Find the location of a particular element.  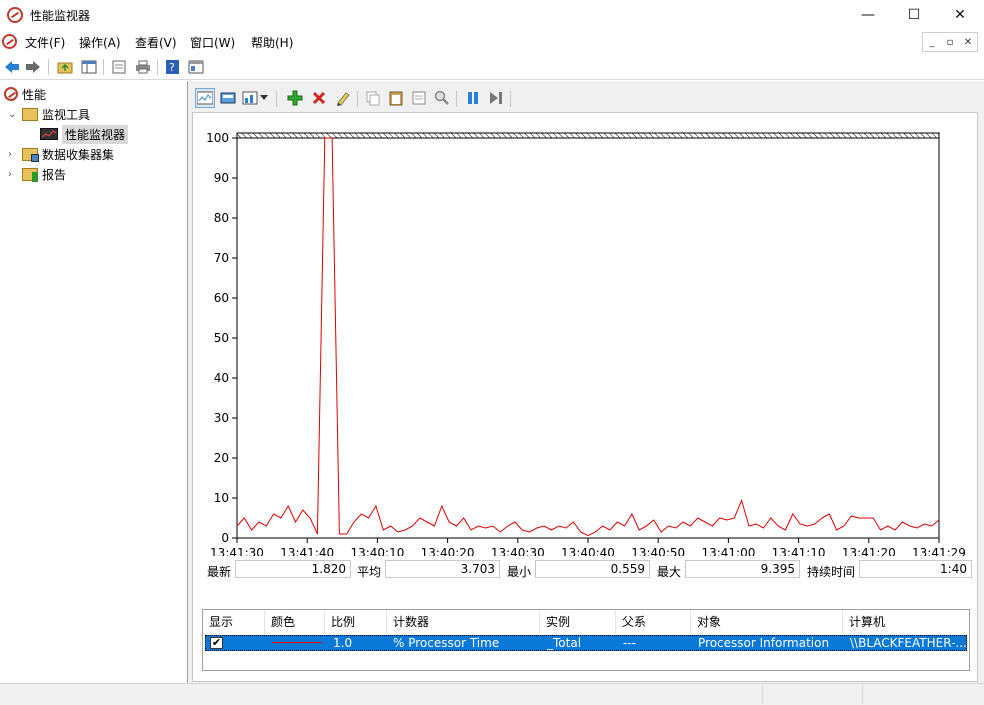

column-header-scale: 比例 is located at coordinates (356, 622).